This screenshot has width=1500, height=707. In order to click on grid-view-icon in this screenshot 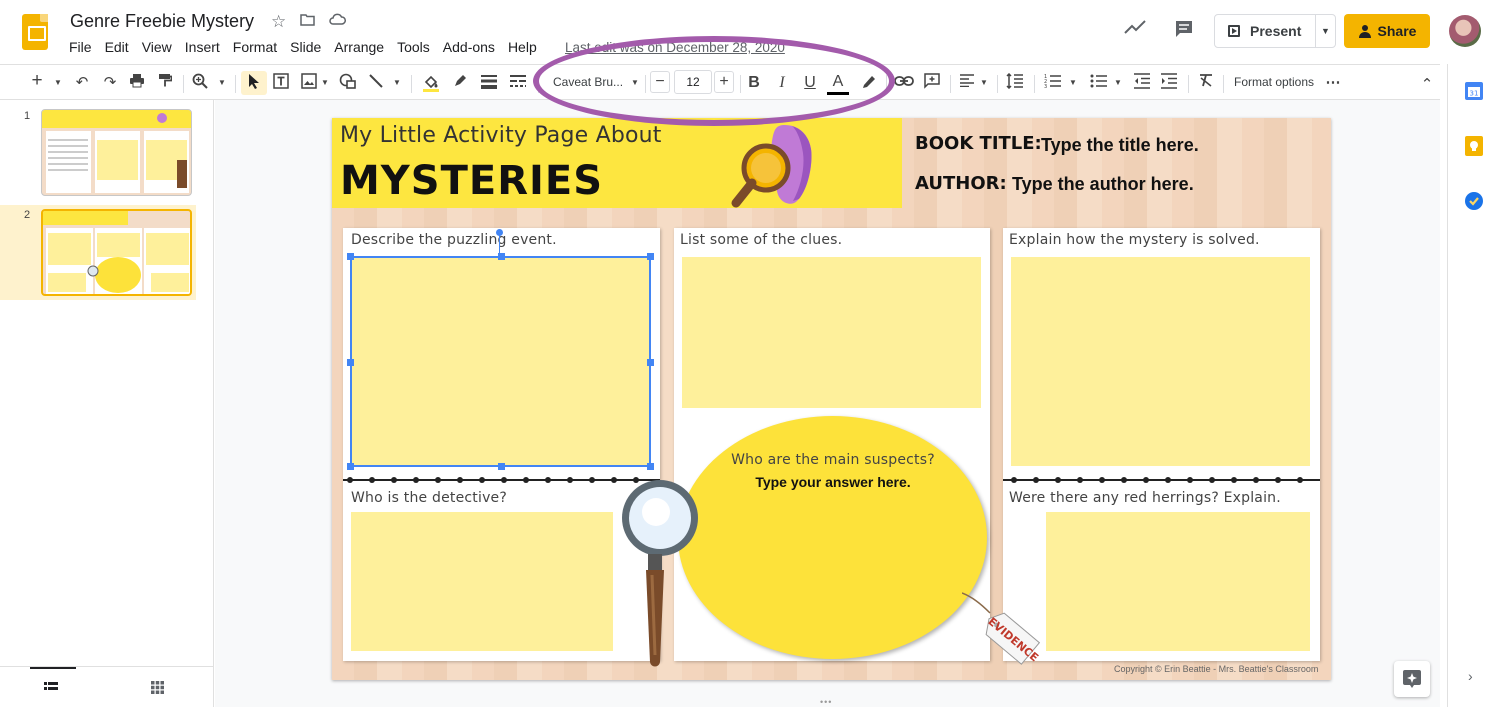, I will do `click(157, 690)`.